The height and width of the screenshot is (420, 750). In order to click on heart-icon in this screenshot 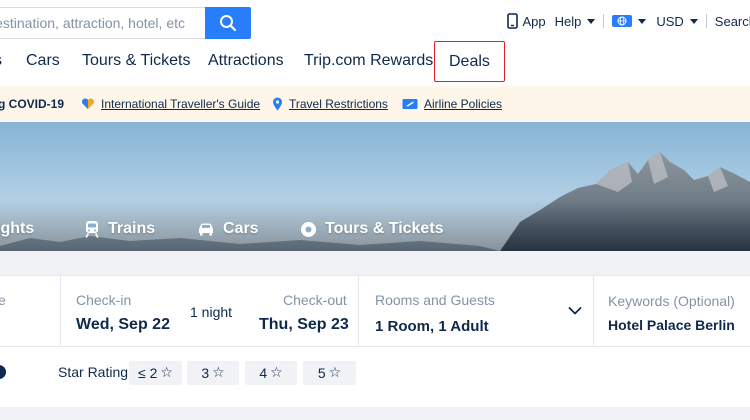, I will do `click(88, 103)`.